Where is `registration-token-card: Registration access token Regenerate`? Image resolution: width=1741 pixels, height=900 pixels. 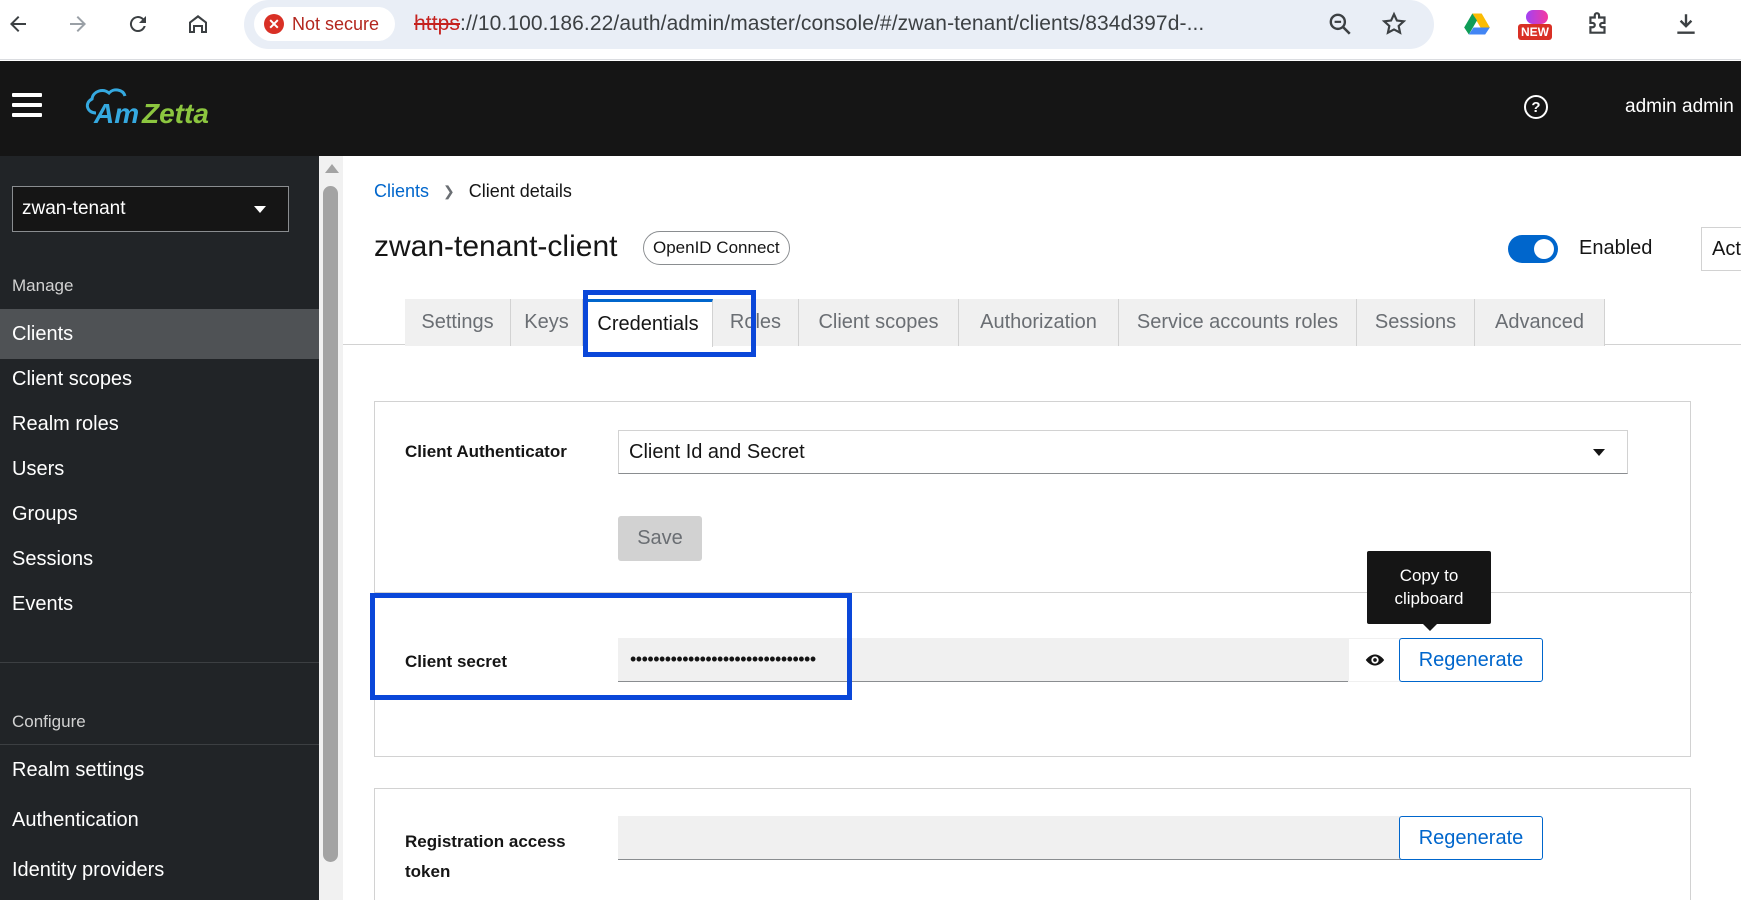 registration-token-card: Registration access token Regenerate is located at coordinates (1032, 844).